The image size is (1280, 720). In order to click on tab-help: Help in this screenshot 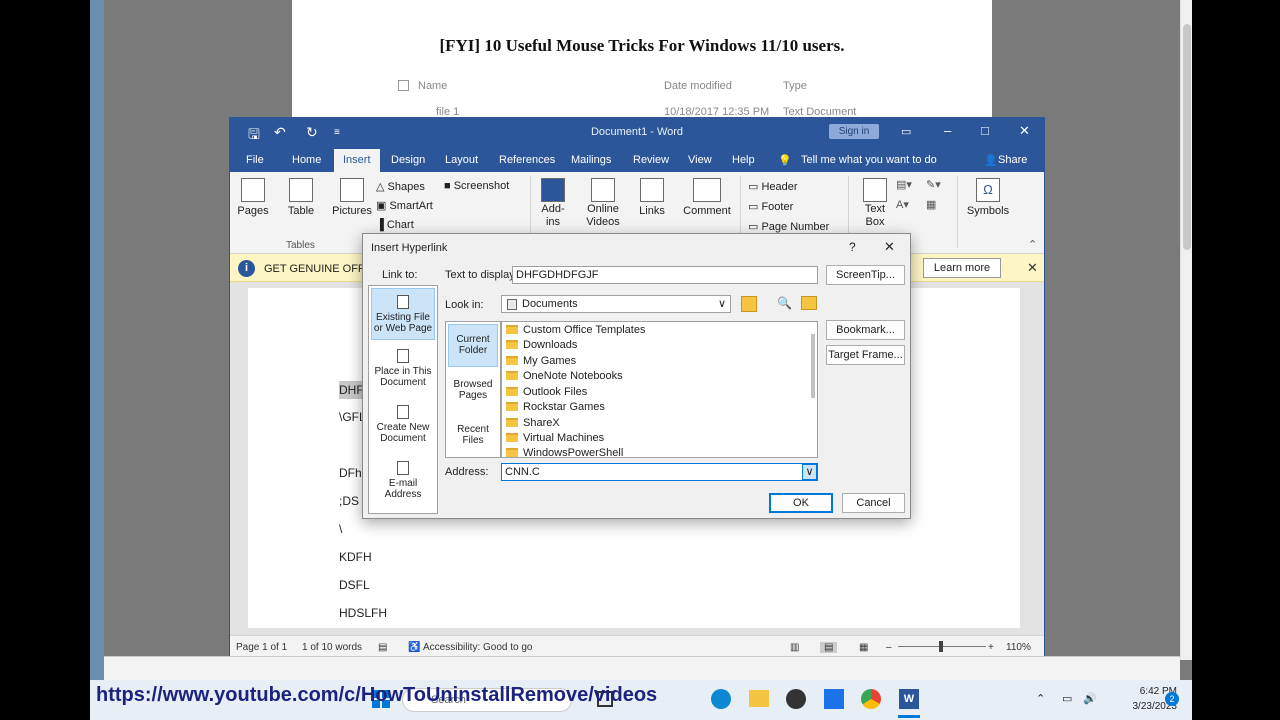, I will do `click(743, 160)`.